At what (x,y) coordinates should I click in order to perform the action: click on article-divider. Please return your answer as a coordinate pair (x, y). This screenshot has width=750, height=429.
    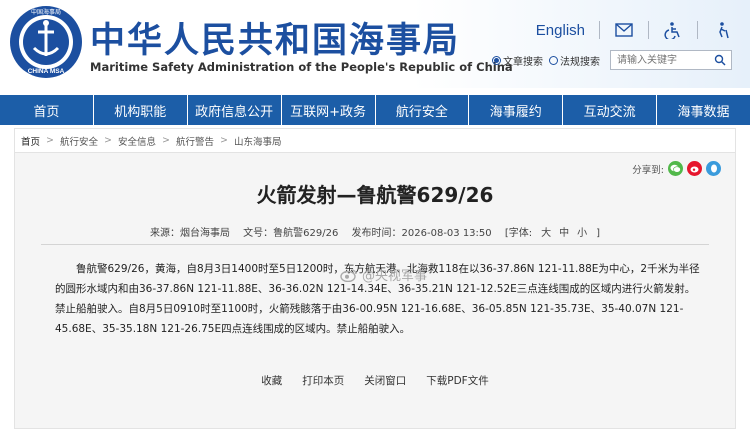
    Looking at the image, I should click on (375, 244).